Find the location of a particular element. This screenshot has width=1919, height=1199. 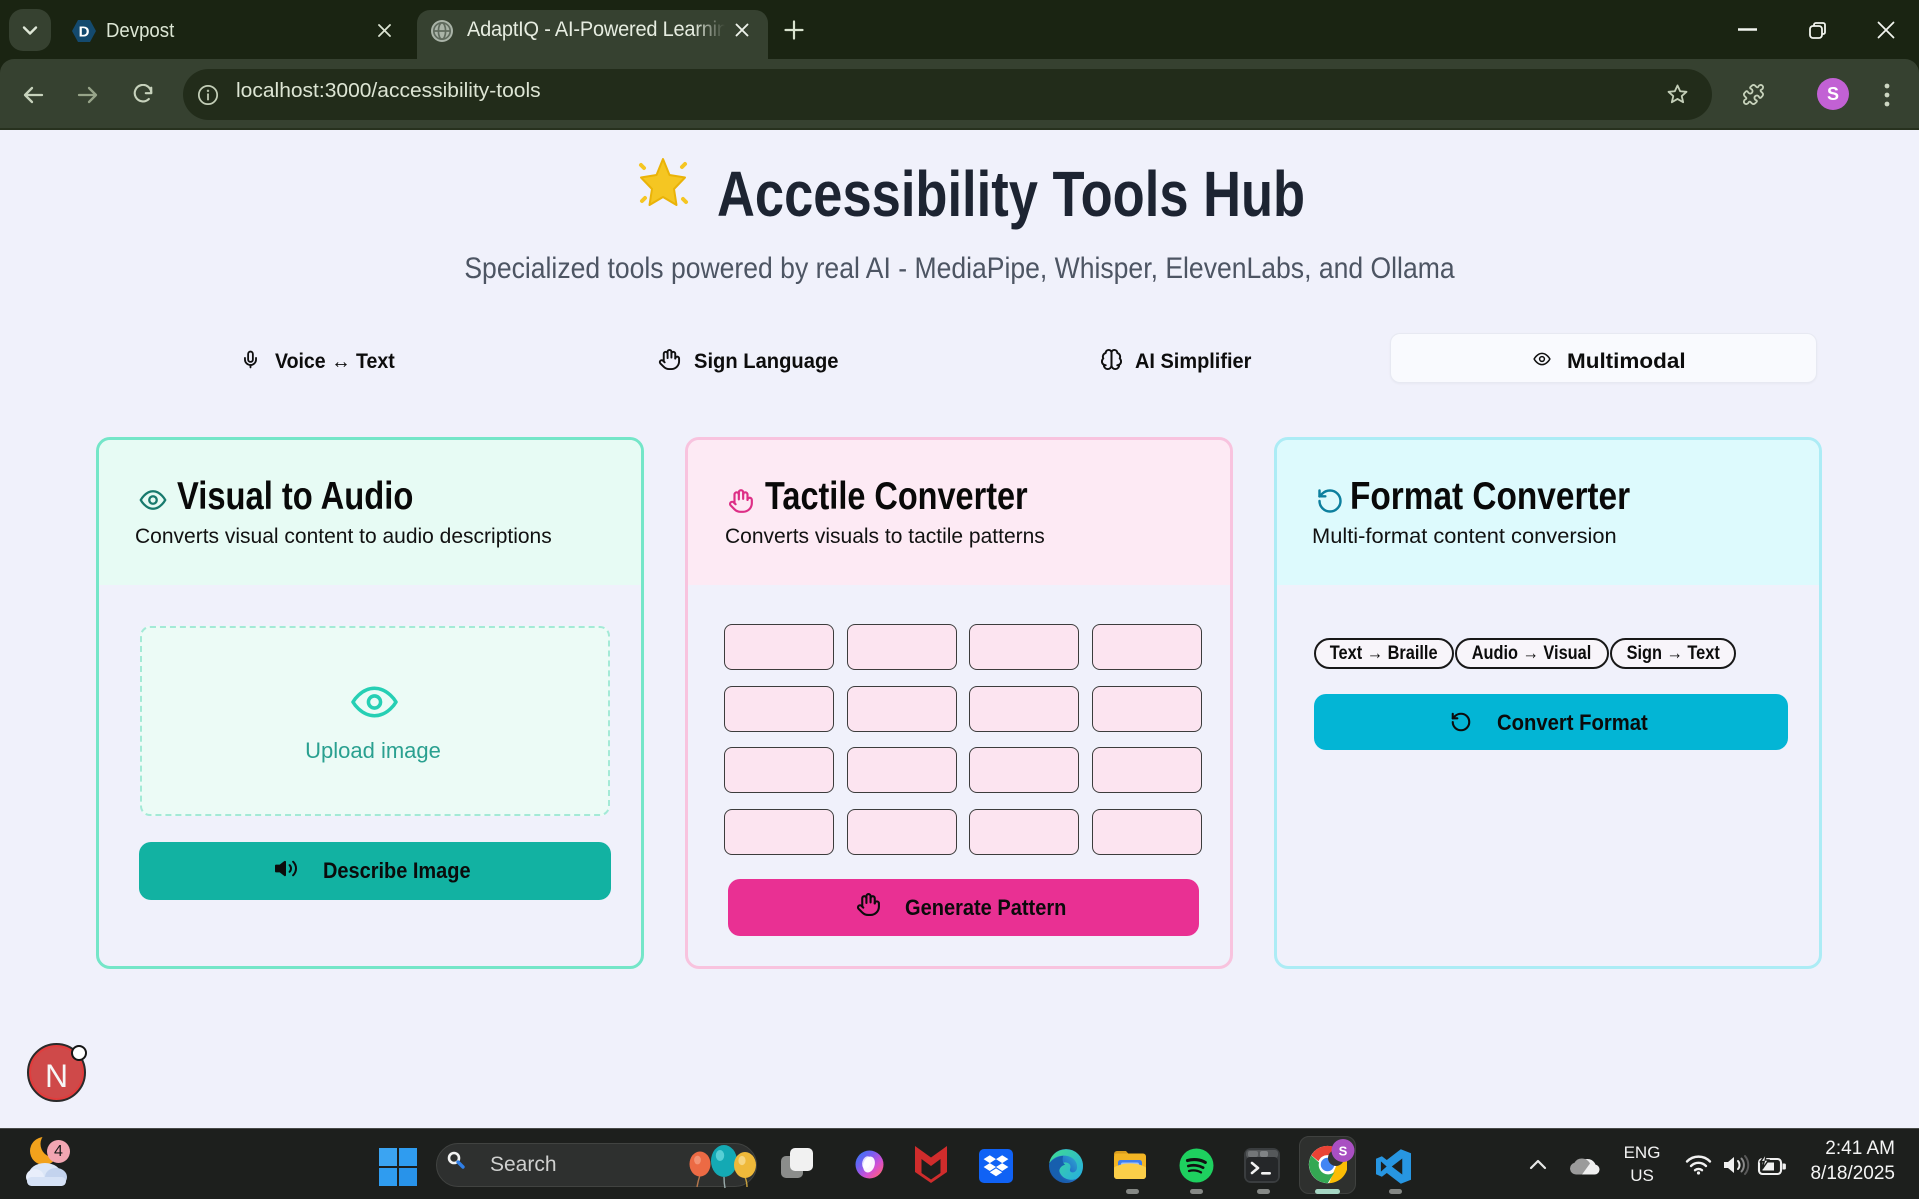

svg-text: S is located at coordinates (1343, 1151).